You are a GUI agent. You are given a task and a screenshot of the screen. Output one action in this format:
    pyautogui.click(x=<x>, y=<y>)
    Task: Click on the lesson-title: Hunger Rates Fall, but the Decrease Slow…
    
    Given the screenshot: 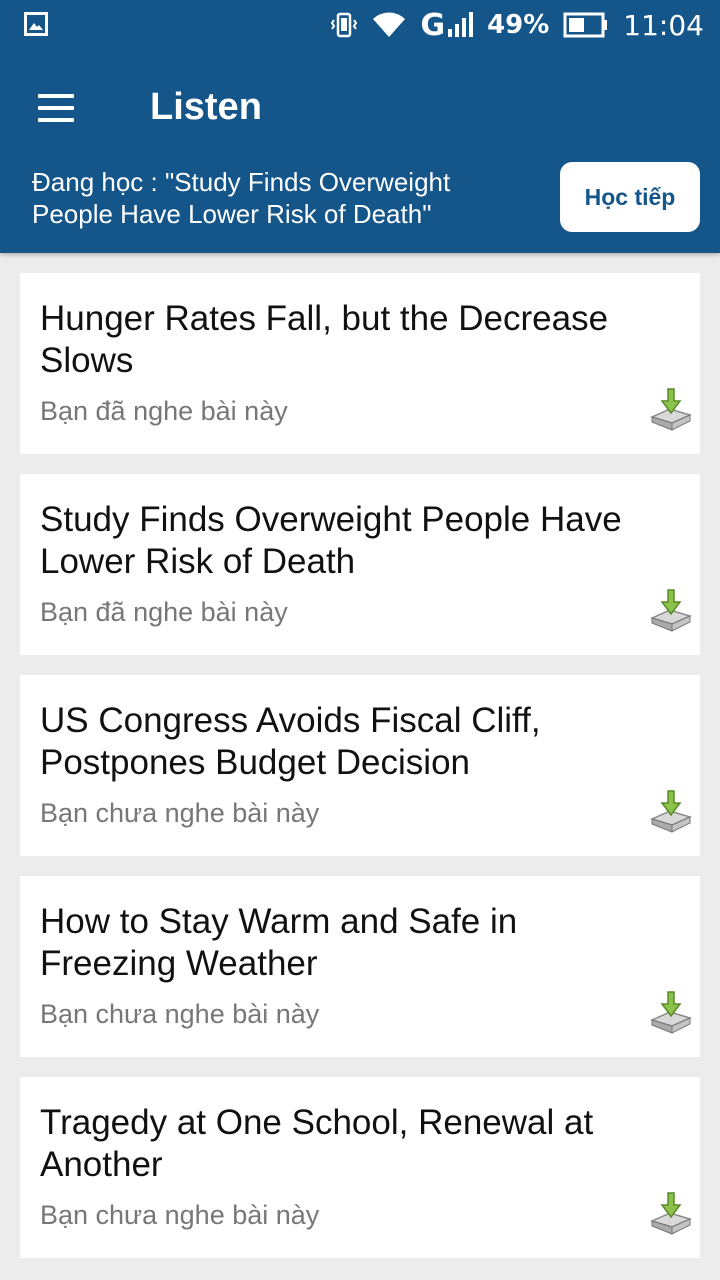 What is the action you would take?
    pyautogui.click(x=324, y=339)
    